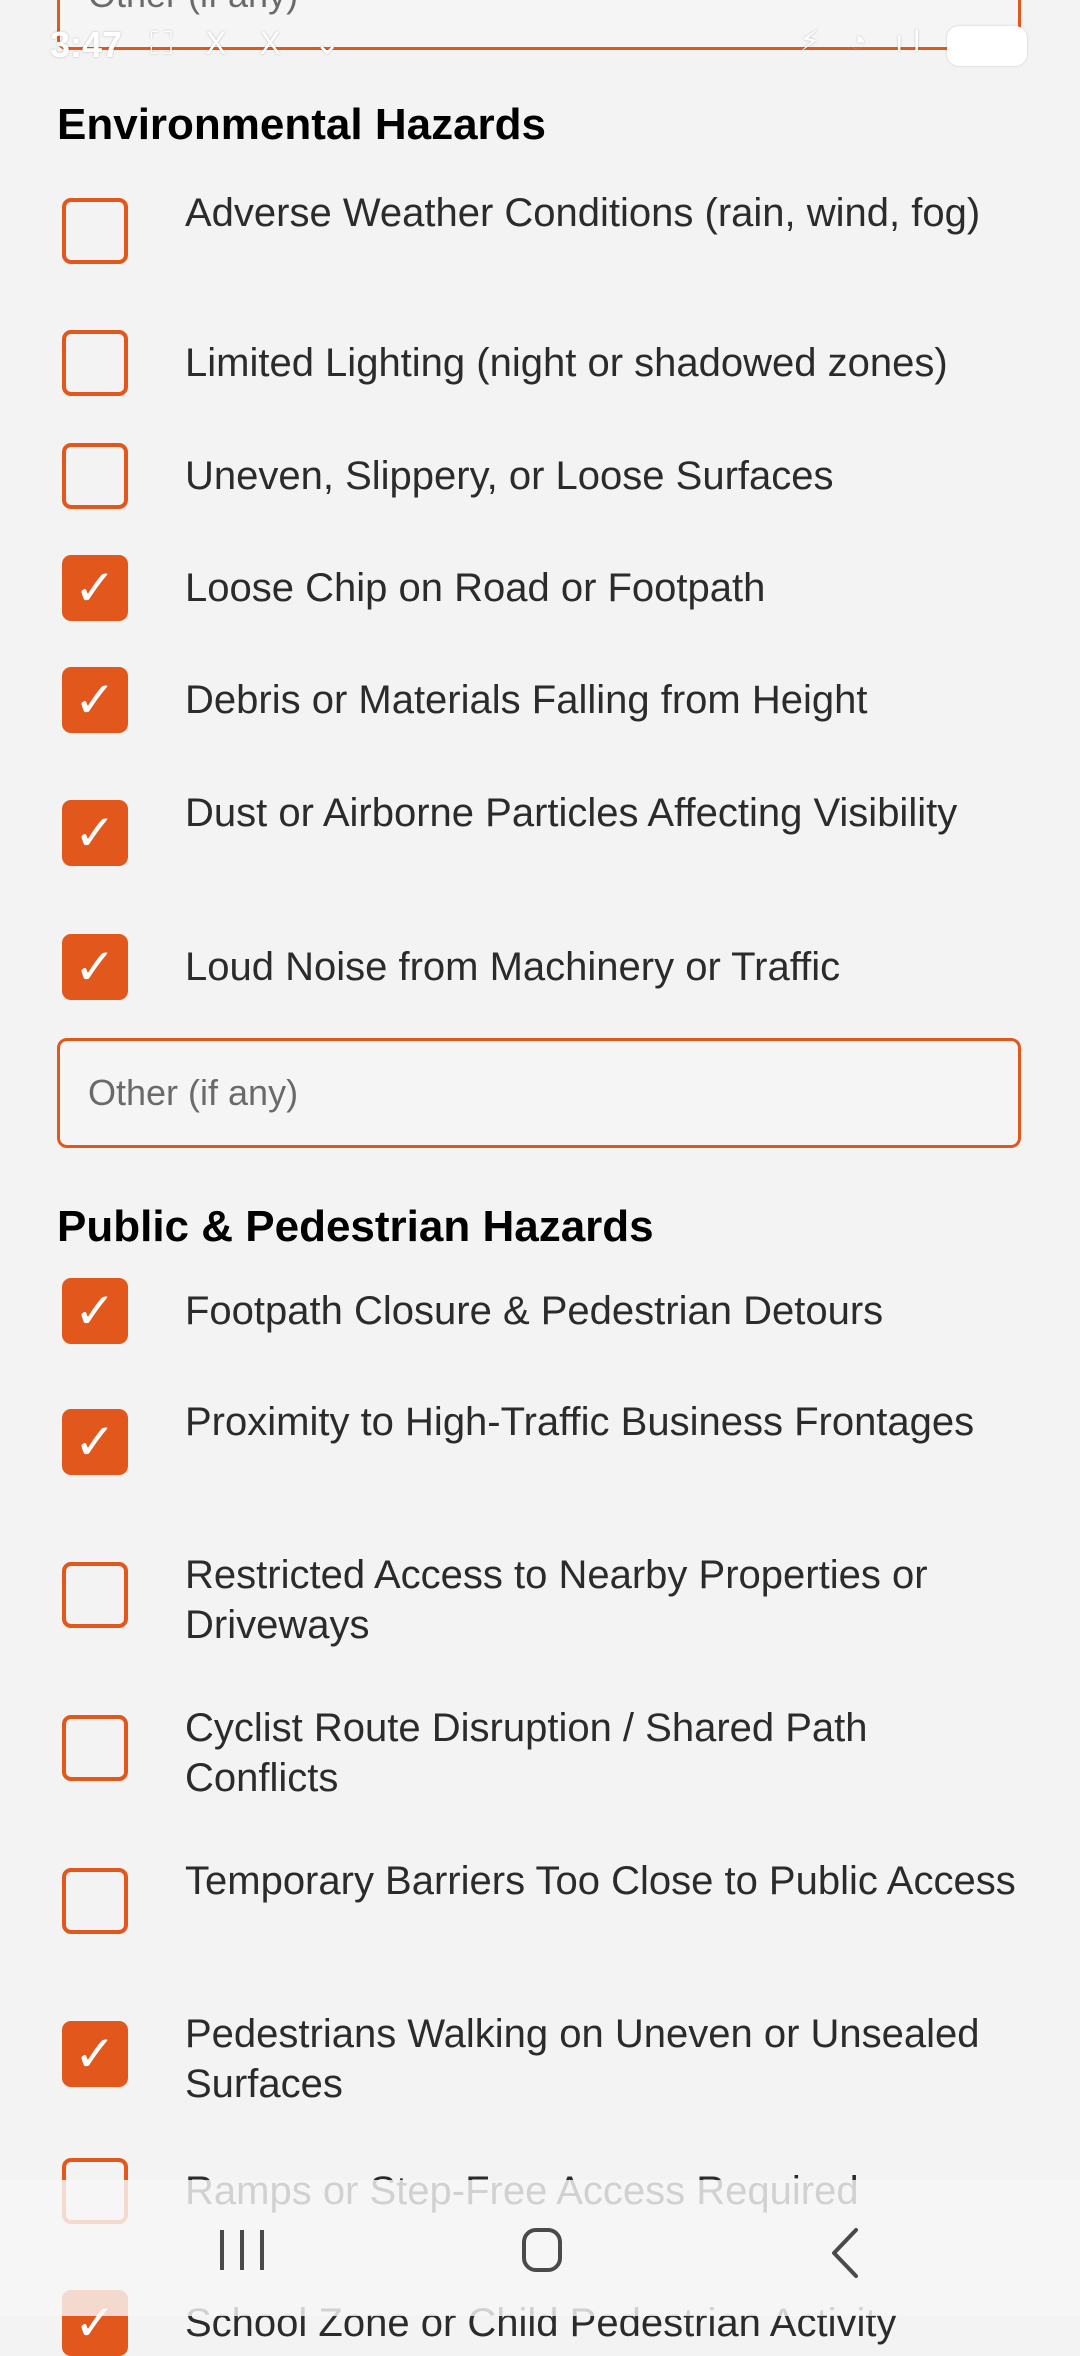 The height and width of the screenshot is (2356, 1080). I want to click on back-chevron-icon, so click(845, 2253).